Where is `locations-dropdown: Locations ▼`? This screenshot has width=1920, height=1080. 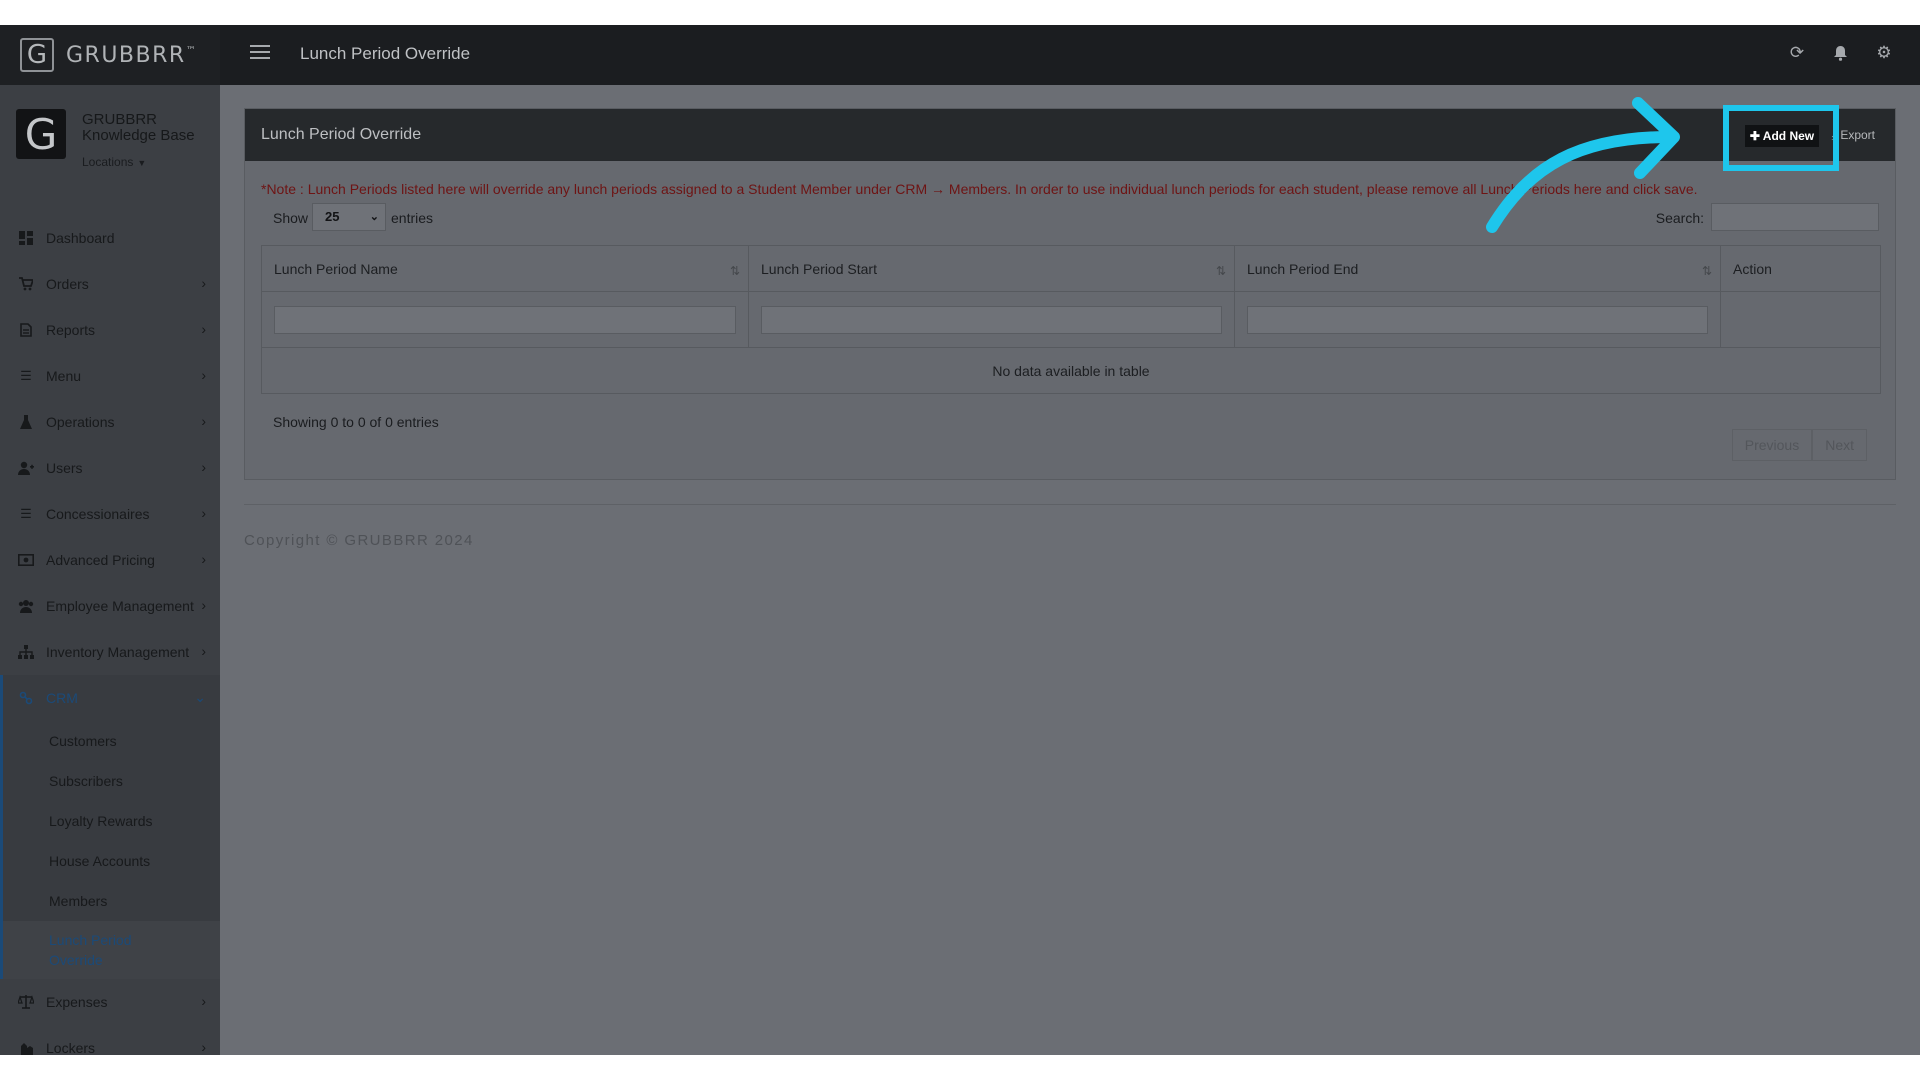
locations-dropdown: Locations ▼ is located at coordinates (114, 162).